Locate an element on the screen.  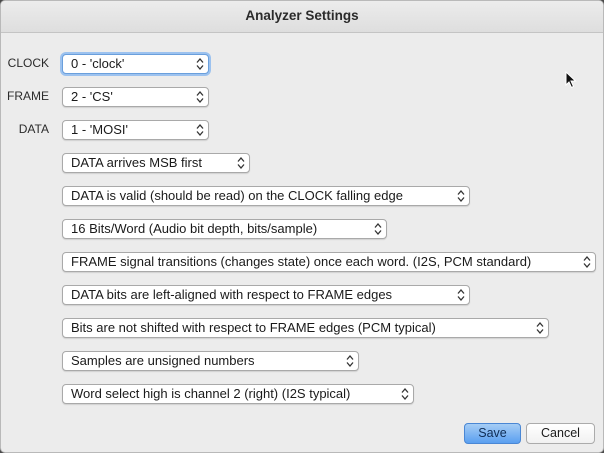
bit-order-select: DATA arrives MSB first is located at coordinates (156, 163).